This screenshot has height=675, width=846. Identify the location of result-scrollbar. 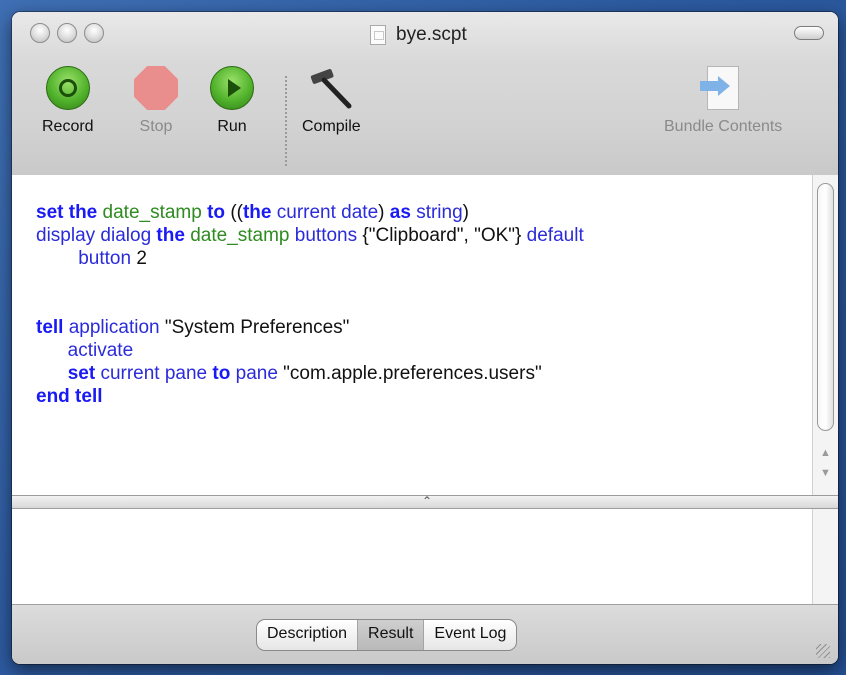
(825, 556).